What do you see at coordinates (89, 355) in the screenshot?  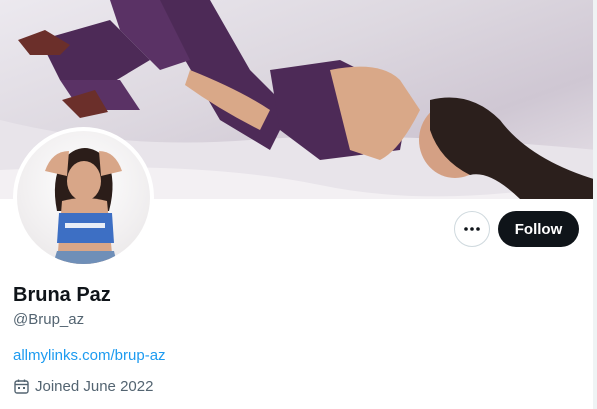 I see `profile-link: allmylinks.com/brup-az` at bounding box center [89, 355].